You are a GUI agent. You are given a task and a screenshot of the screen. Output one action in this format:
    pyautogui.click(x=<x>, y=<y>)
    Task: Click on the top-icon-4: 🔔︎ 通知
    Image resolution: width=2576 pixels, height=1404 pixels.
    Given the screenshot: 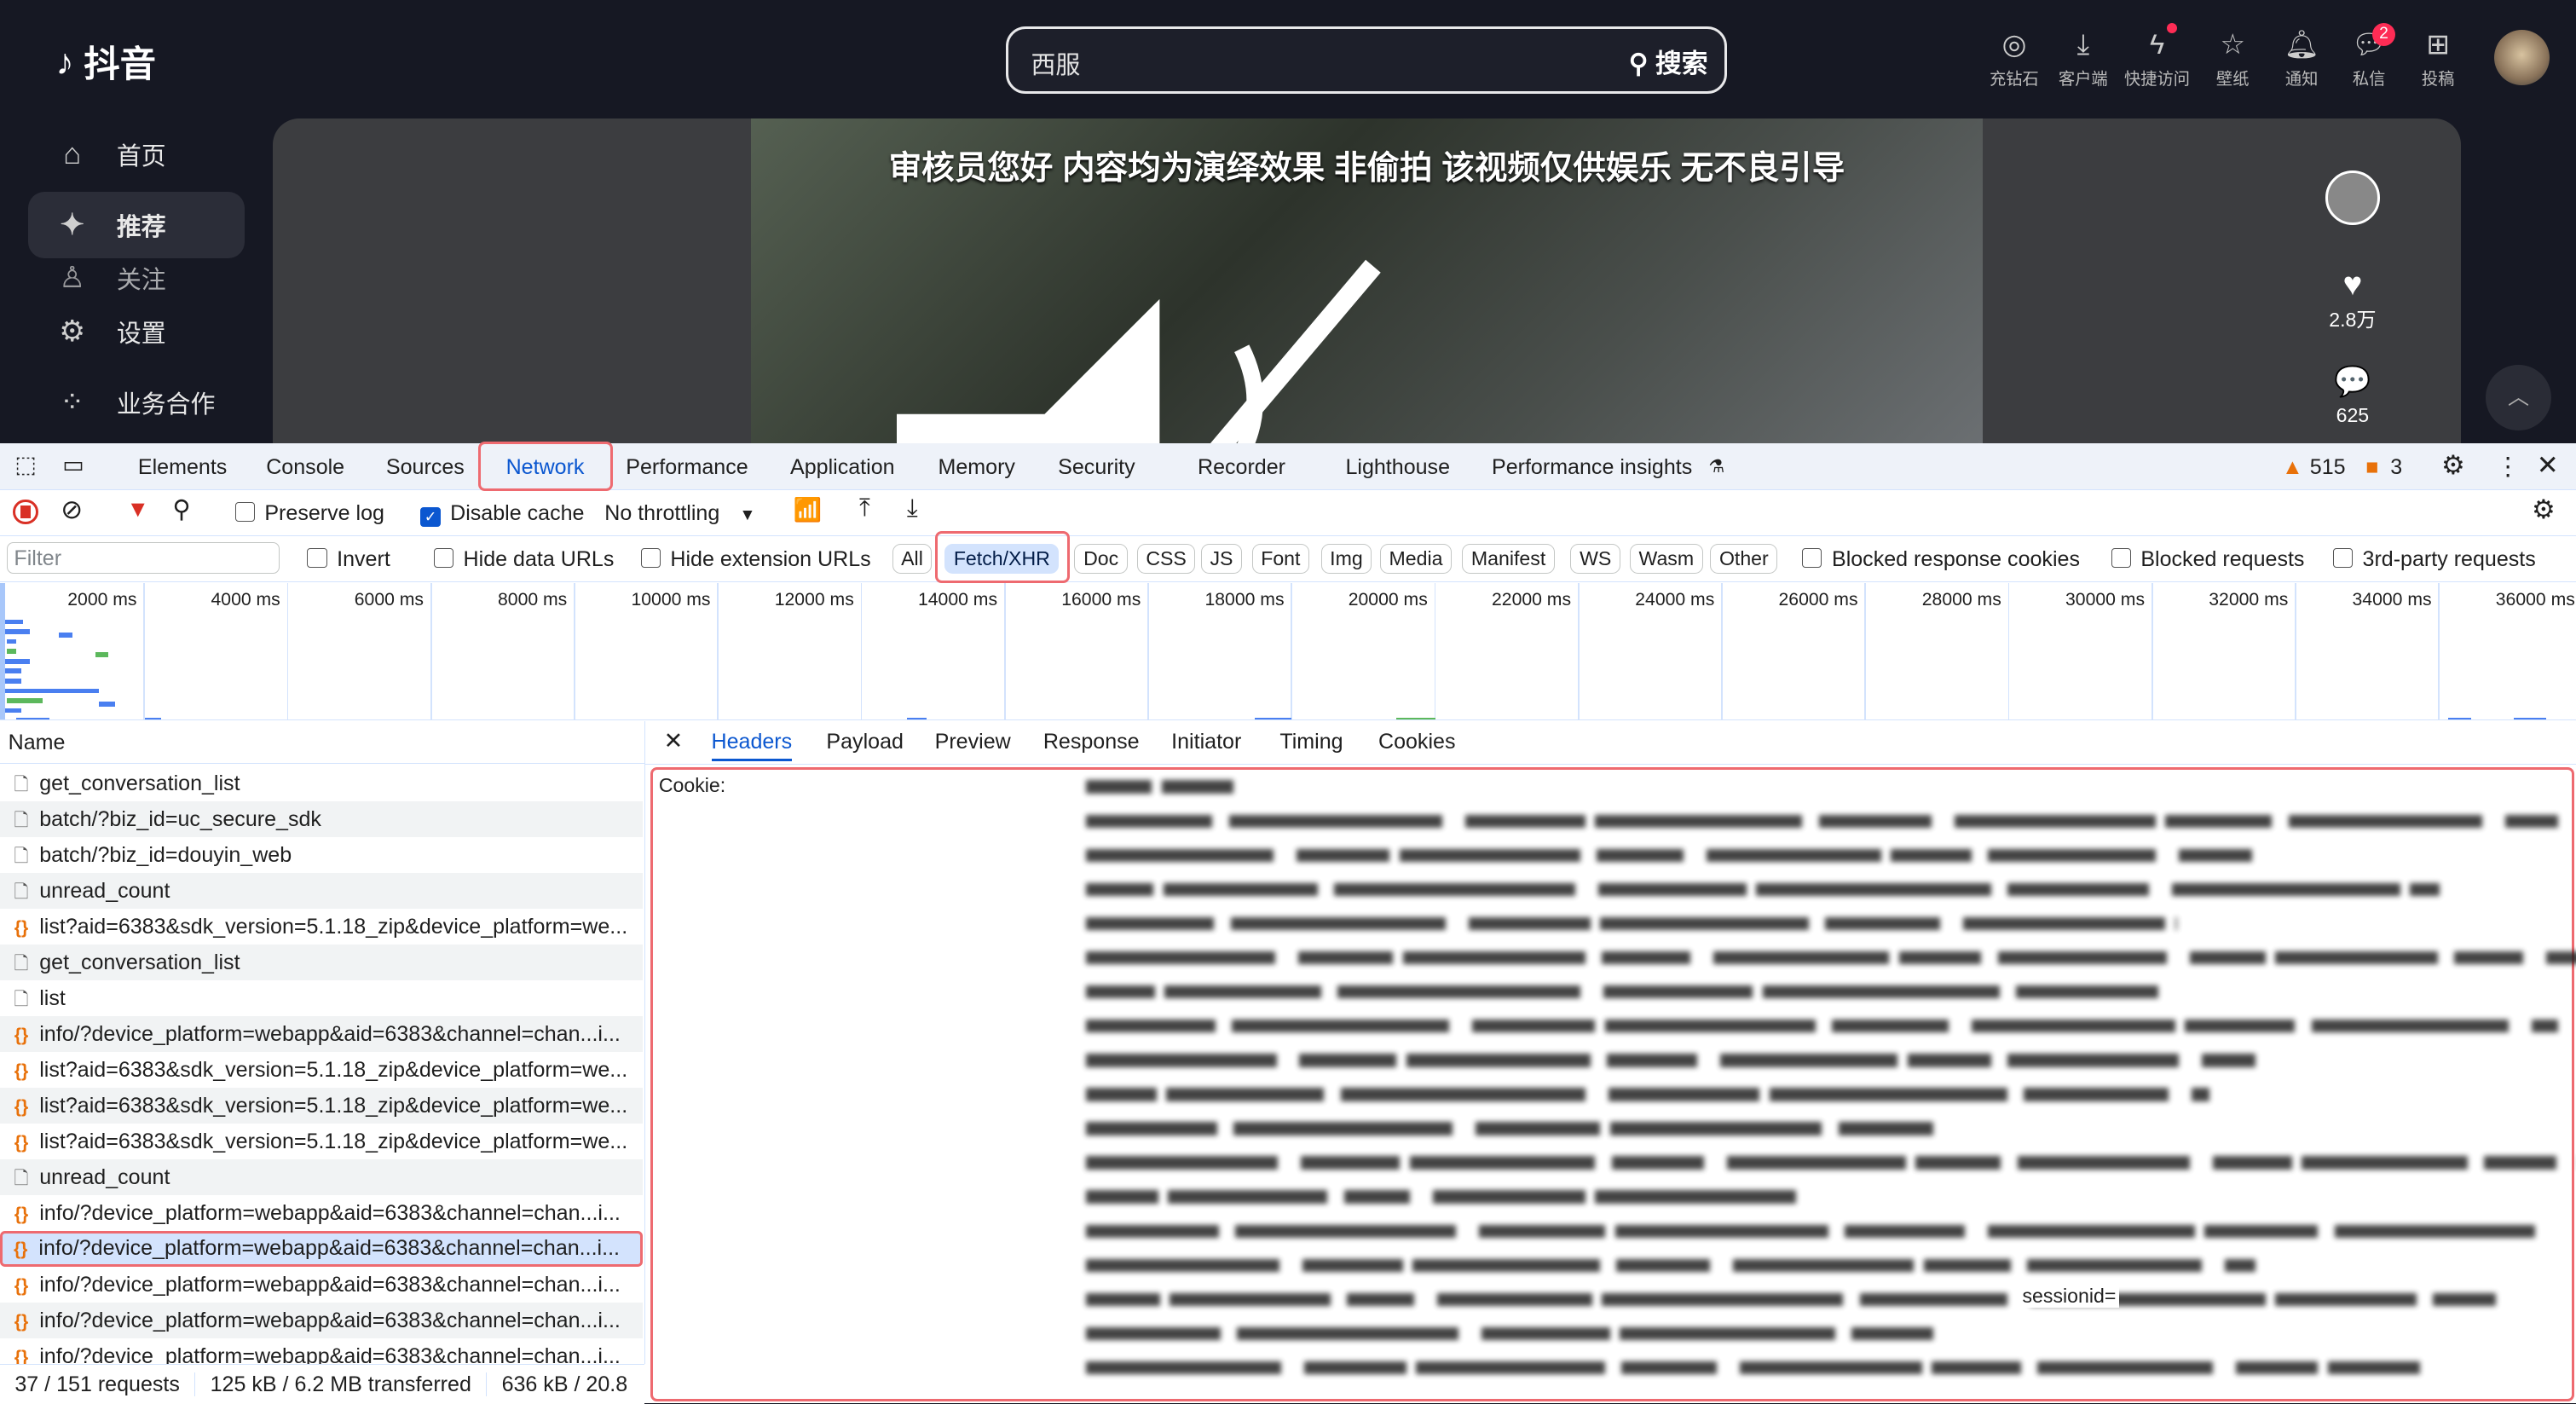 What is the action you would take?
    pyautogui.click(x=2302, y=58)
    